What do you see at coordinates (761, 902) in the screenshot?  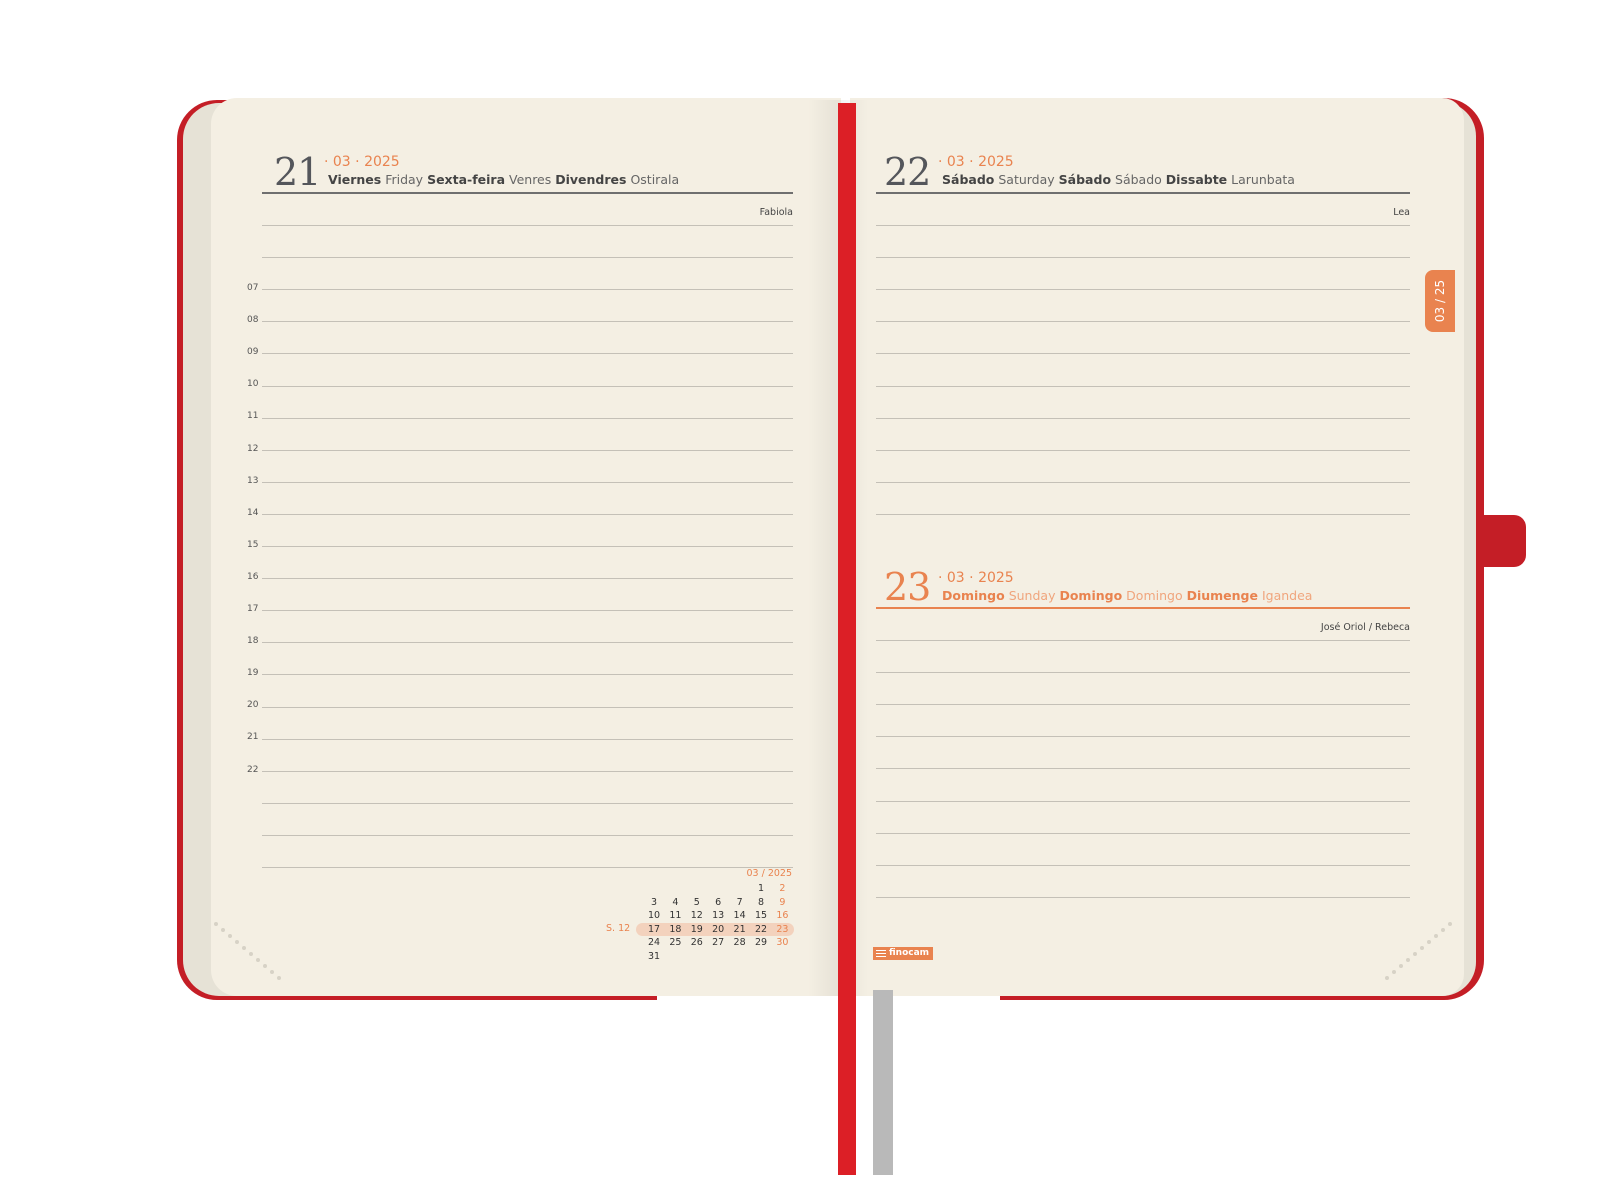 I see `calendar-day: 8` at bounding box center [761, 902].